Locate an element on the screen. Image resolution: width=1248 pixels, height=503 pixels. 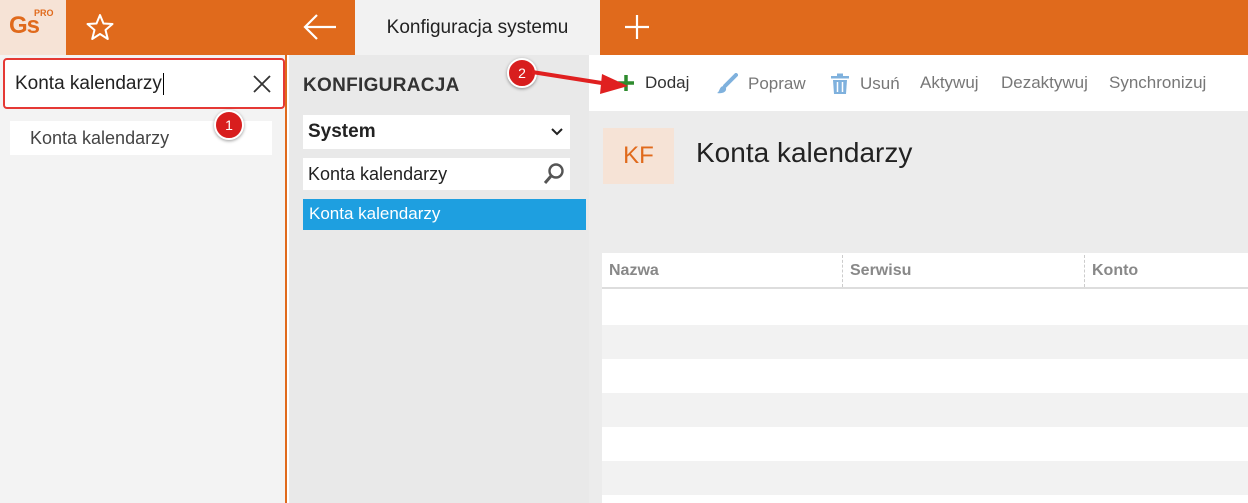
column-header-konto: Konto is located at coordinates (1115, 271).